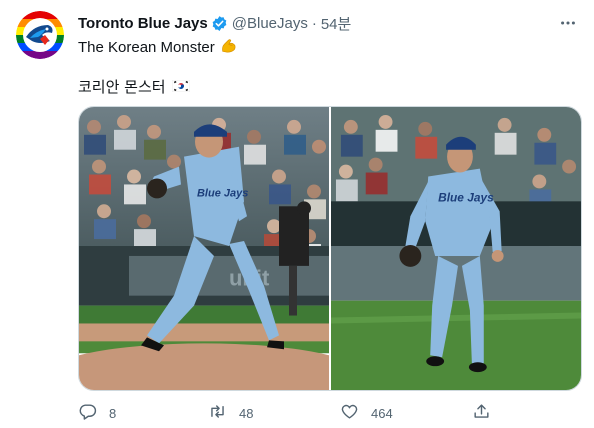  Describe the element at coordinates (406, 413) in the screenshot. I see `like-button: 464` at that location.